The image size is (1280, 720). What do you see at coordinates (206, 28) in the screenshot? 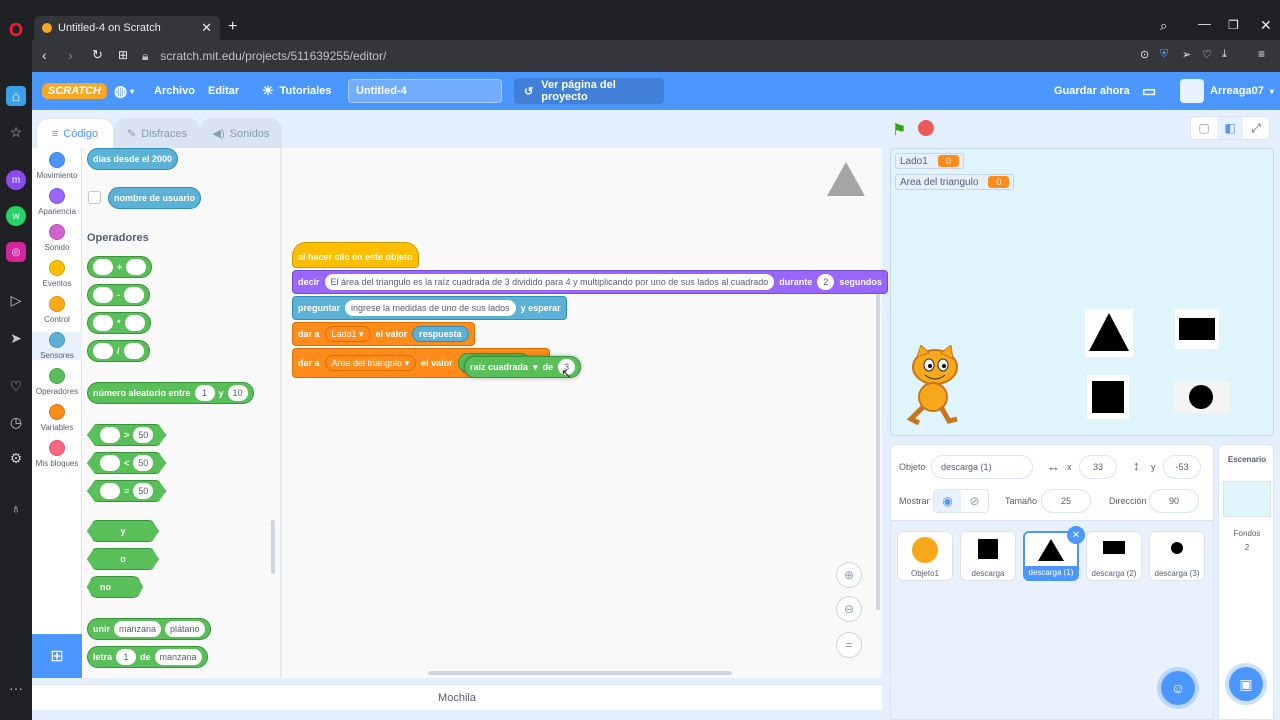
I see `close-tab-icon: ✕` at bounding box center [206, 28].